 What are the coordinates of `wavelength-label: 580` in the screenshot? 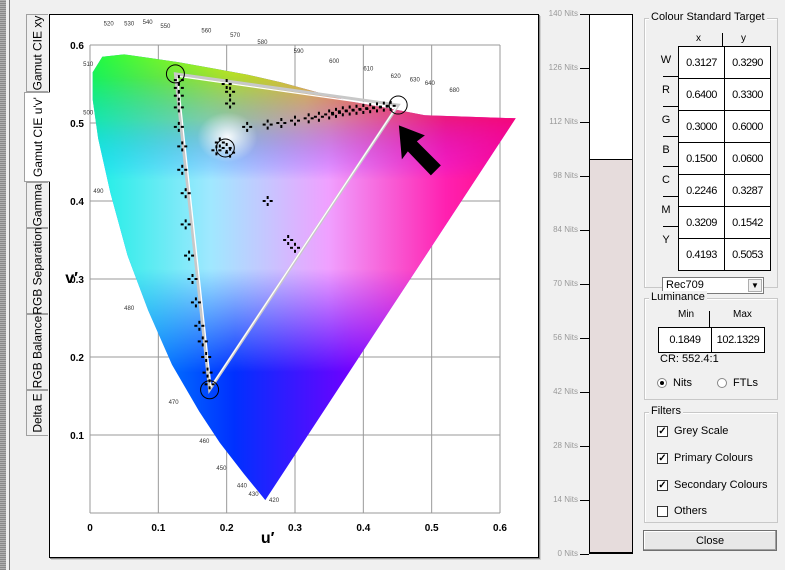 It's located at (262, 43).